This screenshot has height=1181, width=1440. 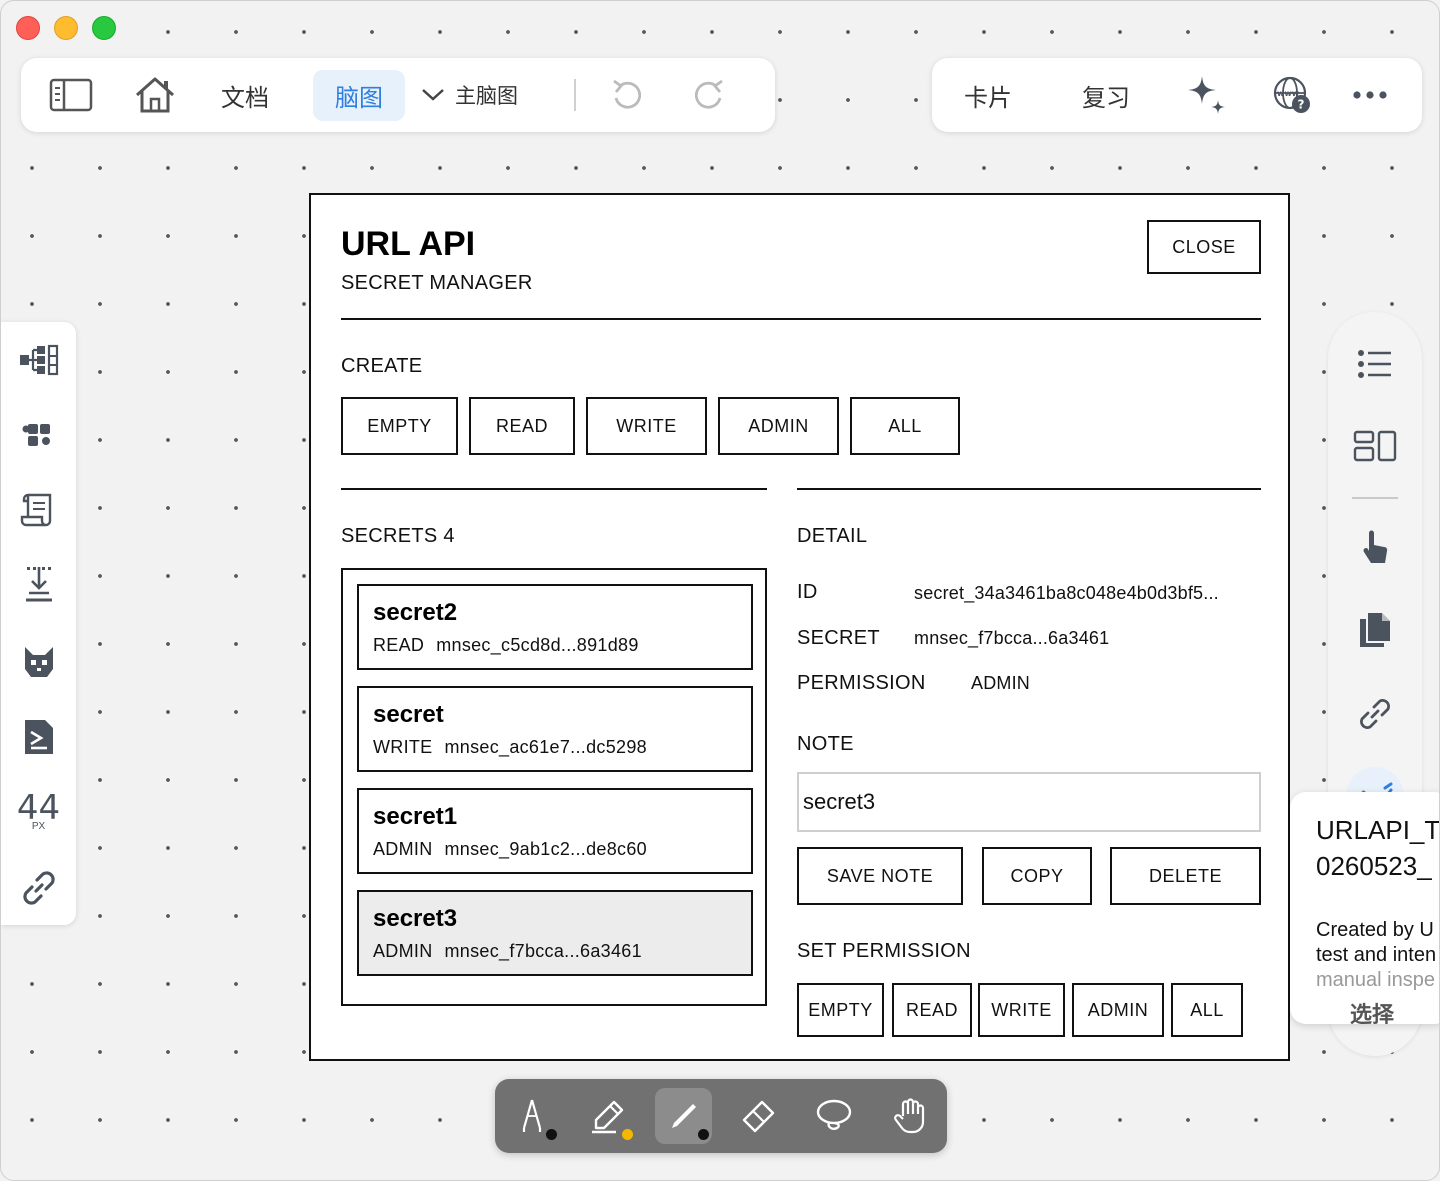 I want to click on scroll-icon, so click(x=38, y=510).